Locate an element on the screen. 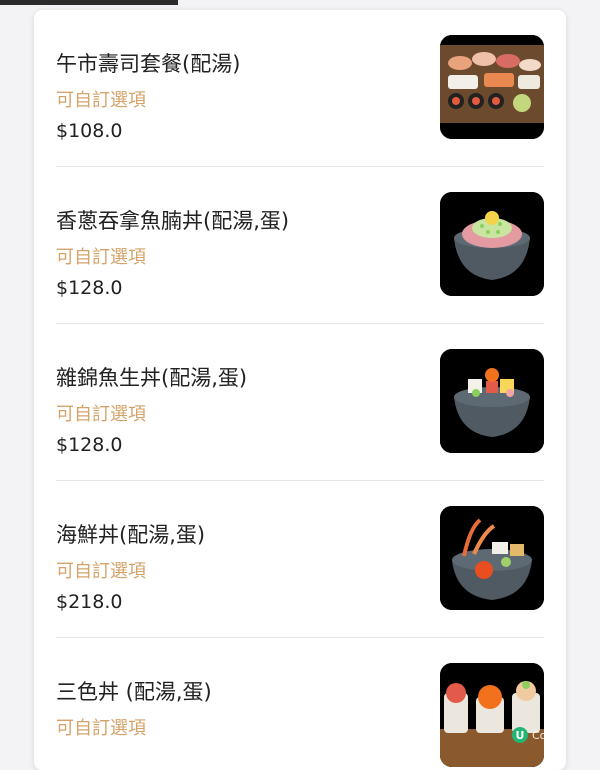  item-price: $218.0 is located at coordinates (89, 602).